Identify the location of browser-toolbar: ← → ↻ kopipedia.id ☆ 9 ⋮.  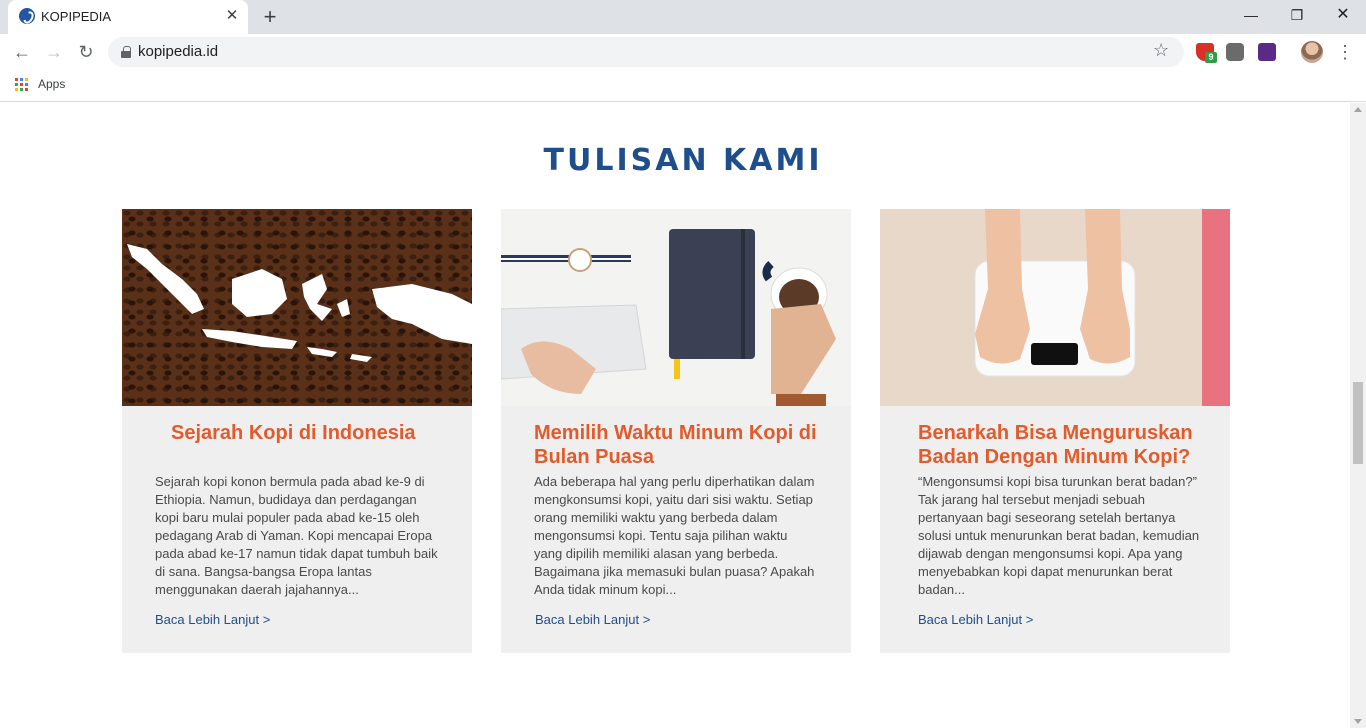
(683, 52).